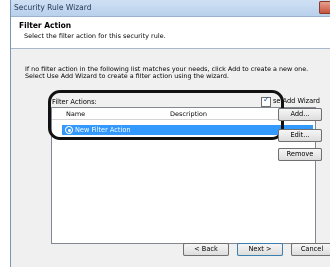 The image size is (330, 267). I want to click on highlight-outline, so click(166, 115).